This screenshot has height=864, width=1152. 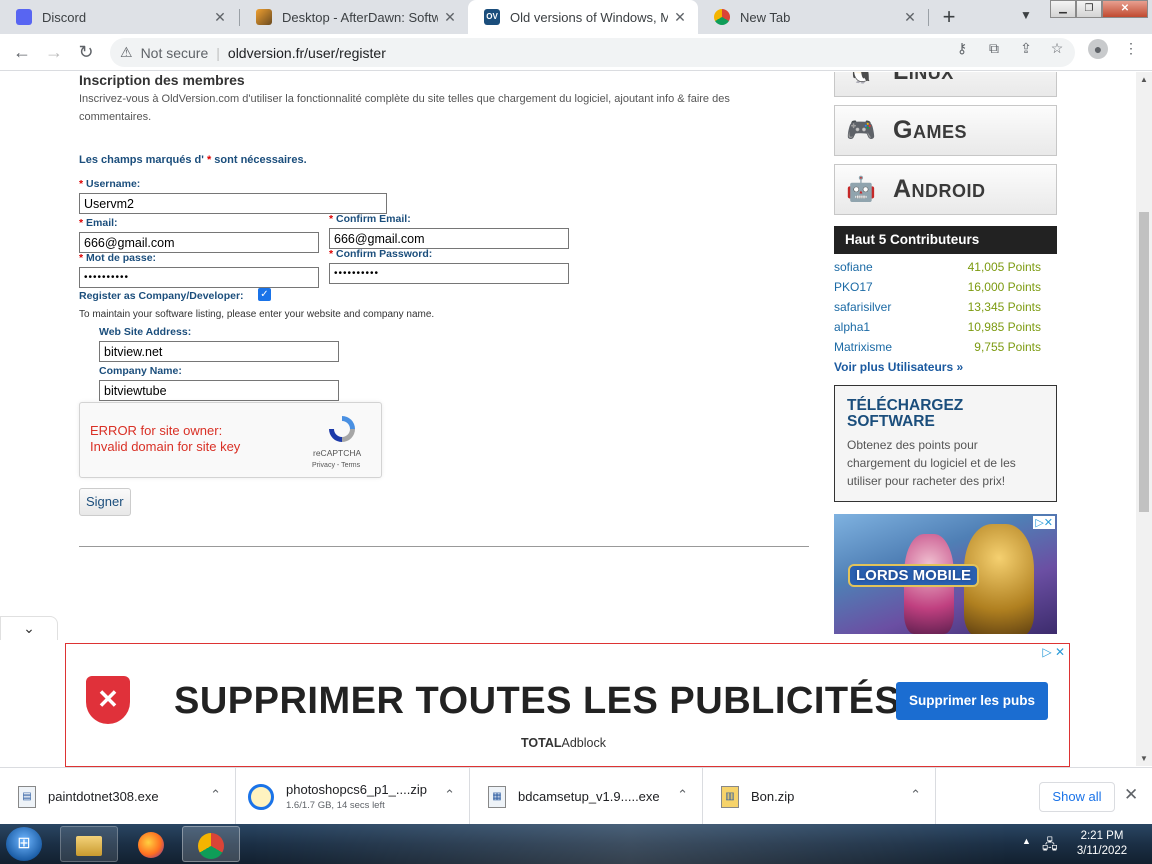 I want to click on scrollbar-thumb, so click(x=1144, y=362).